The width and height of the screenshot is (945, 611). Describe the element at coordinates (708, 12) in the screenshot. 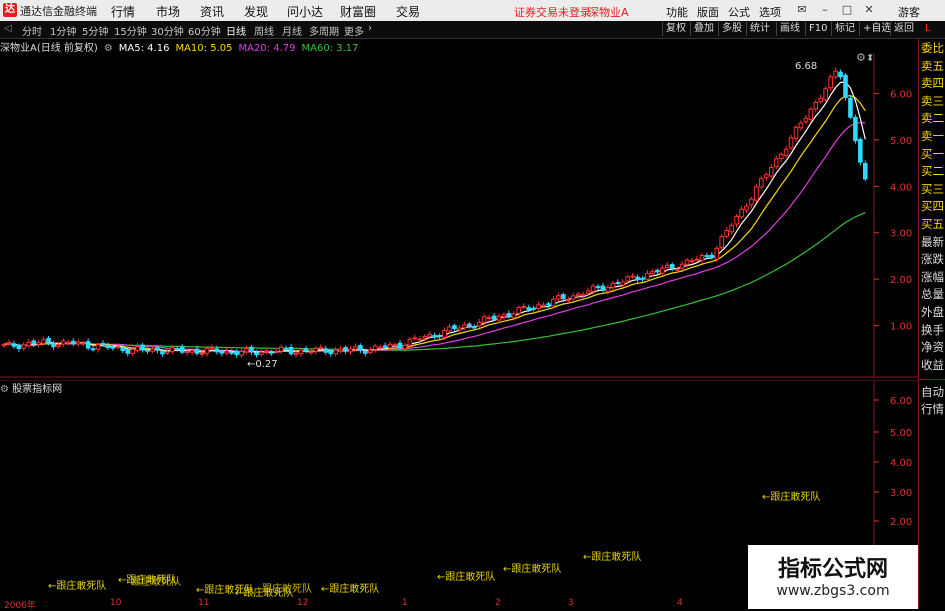

I see `menu-layout: 版面` at that location.